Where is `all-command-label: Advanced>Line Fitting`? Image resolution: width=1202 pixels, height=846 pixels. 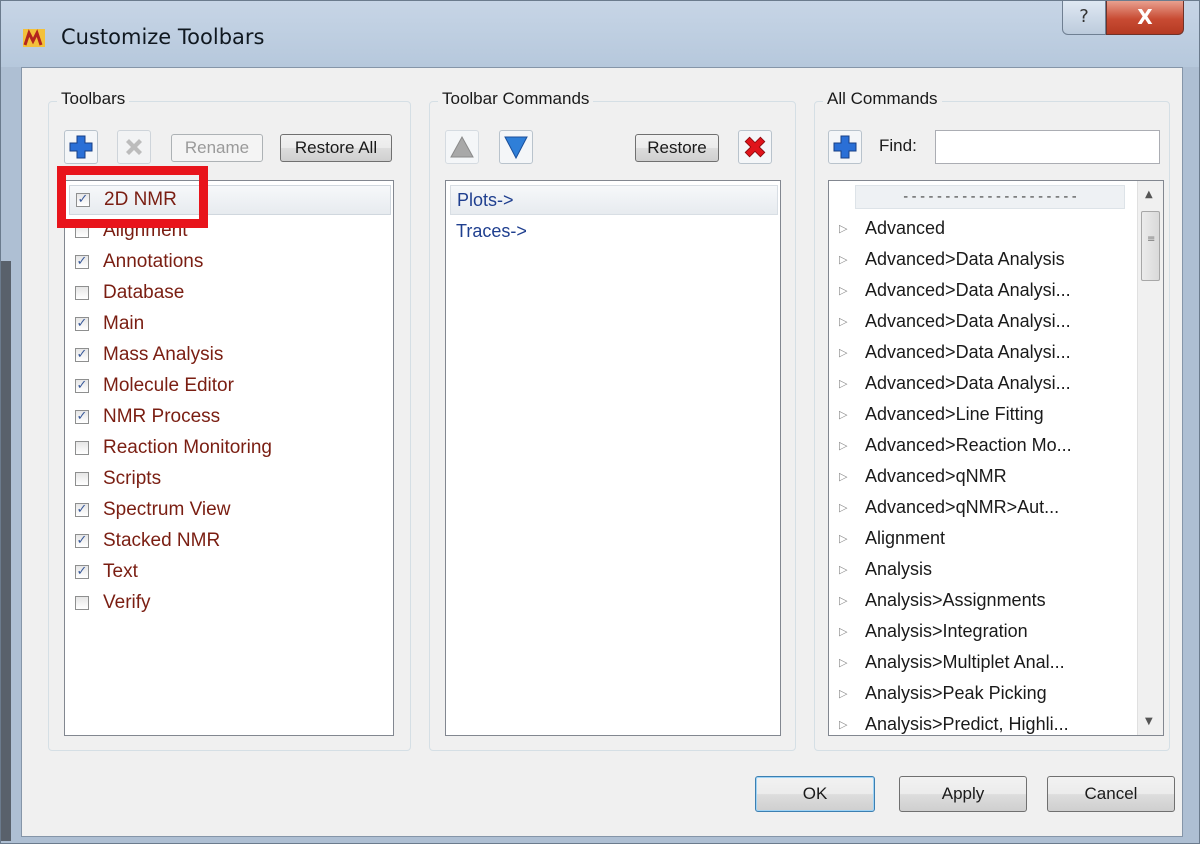
all-command-label: Advanced>Line Fitting is located at coordinates (954, 414).